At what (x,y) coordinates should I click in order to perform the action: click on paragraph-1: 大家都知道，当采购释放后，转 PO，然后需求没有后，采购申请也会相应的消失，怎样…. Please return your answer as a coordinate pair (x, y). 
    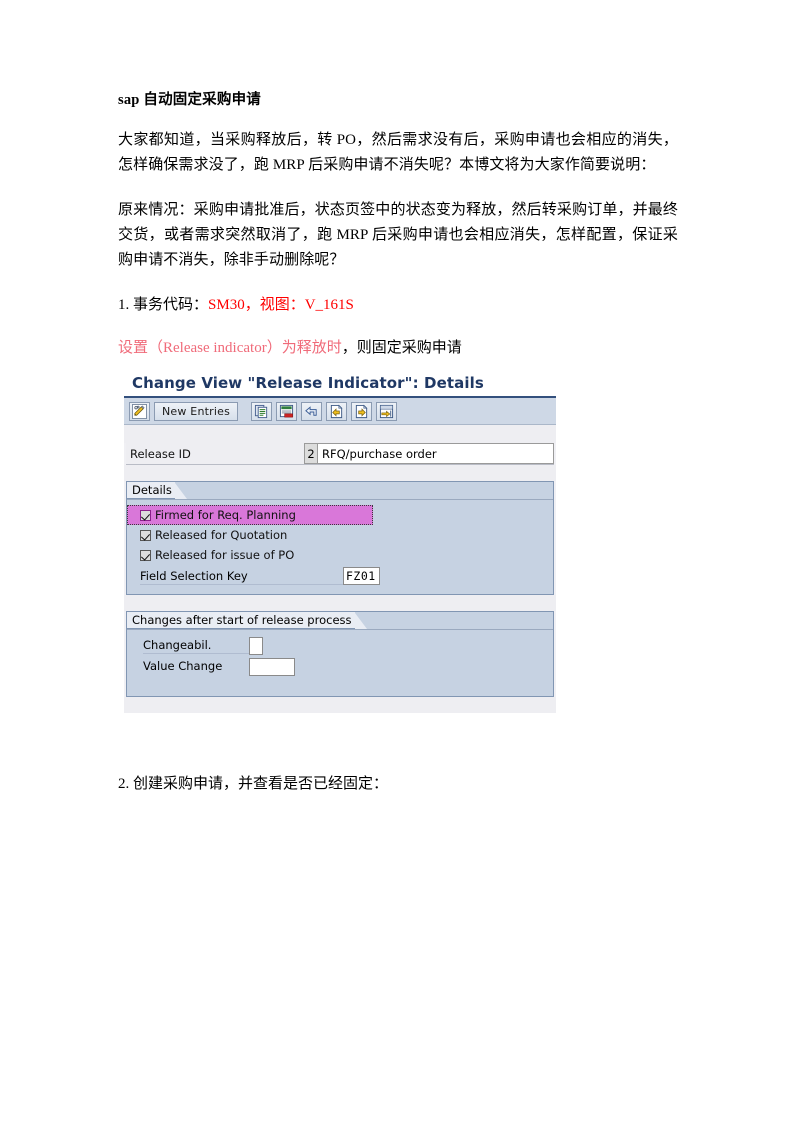
    Looking at the image, I should click on (398, 153).